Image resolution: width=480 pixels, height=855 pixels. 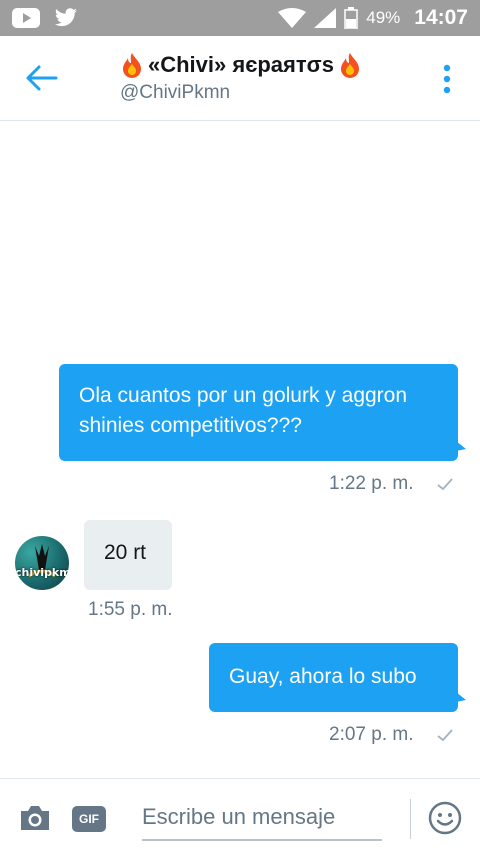 What do you see at coordinates (175, 92) in the screenshot?
I see `user-handle: @ChiviPkmn` at bounding box center [175, 92].